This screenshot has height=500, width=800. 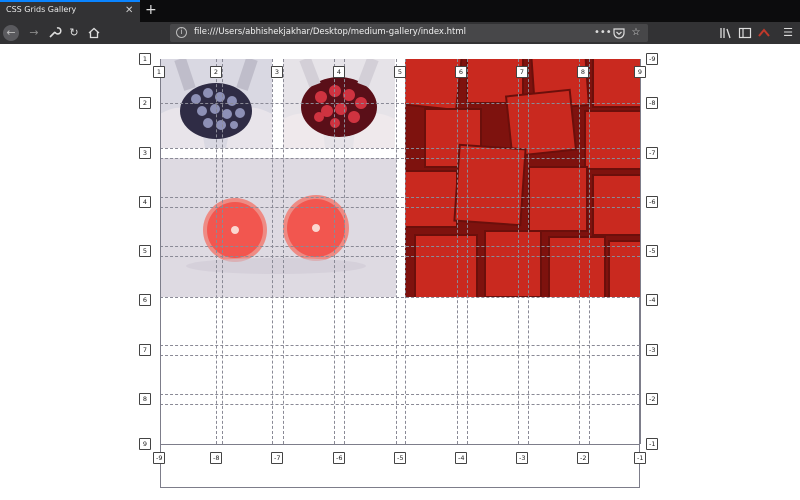 I want to click on pocket-icon, so click(x=619, y=33).